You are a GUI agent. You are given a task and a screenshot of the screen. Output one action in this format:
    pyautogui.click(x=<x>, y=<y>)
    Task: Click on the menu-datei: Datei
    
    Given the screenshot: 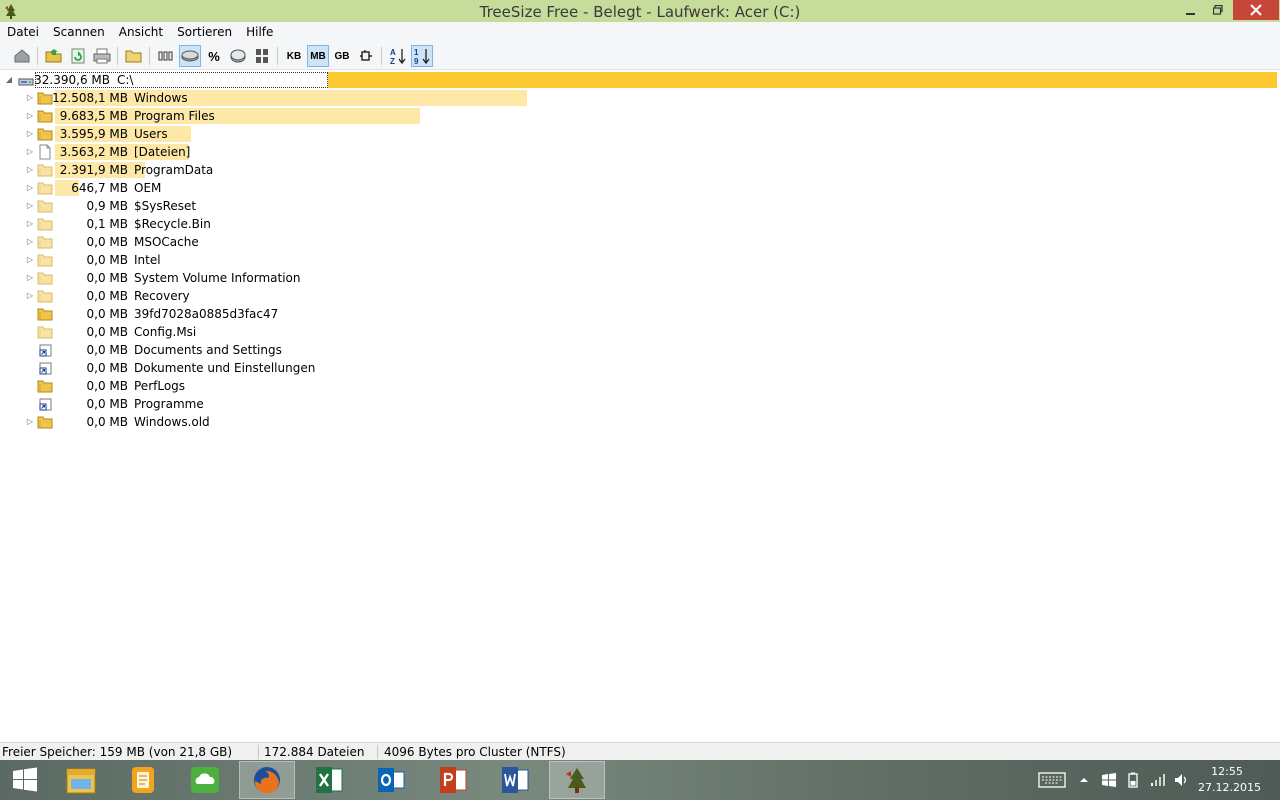 What is the action you would take?
    pyautogui.click(x=23, y=32)
    